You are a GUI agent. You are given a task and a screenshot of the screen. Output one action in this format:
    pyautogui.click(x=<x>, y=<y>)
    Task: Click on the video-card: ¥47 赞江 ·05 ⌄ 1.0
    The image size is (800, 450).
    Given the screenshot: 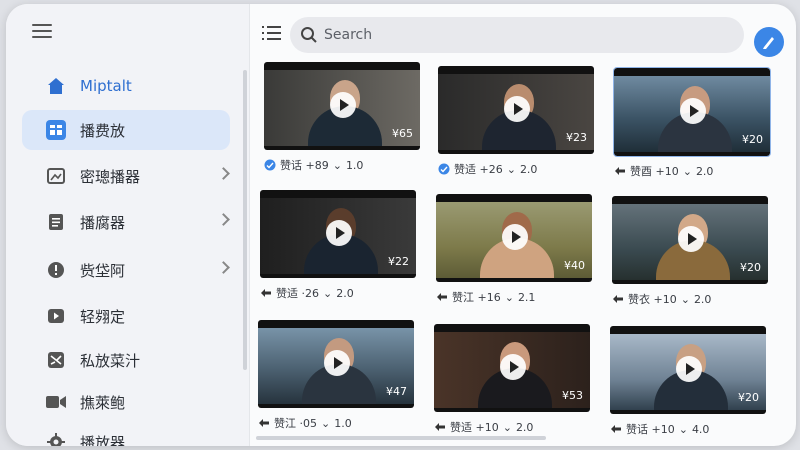 What is the action you would take?
    pyautogui.click(x=336, y=375)
    